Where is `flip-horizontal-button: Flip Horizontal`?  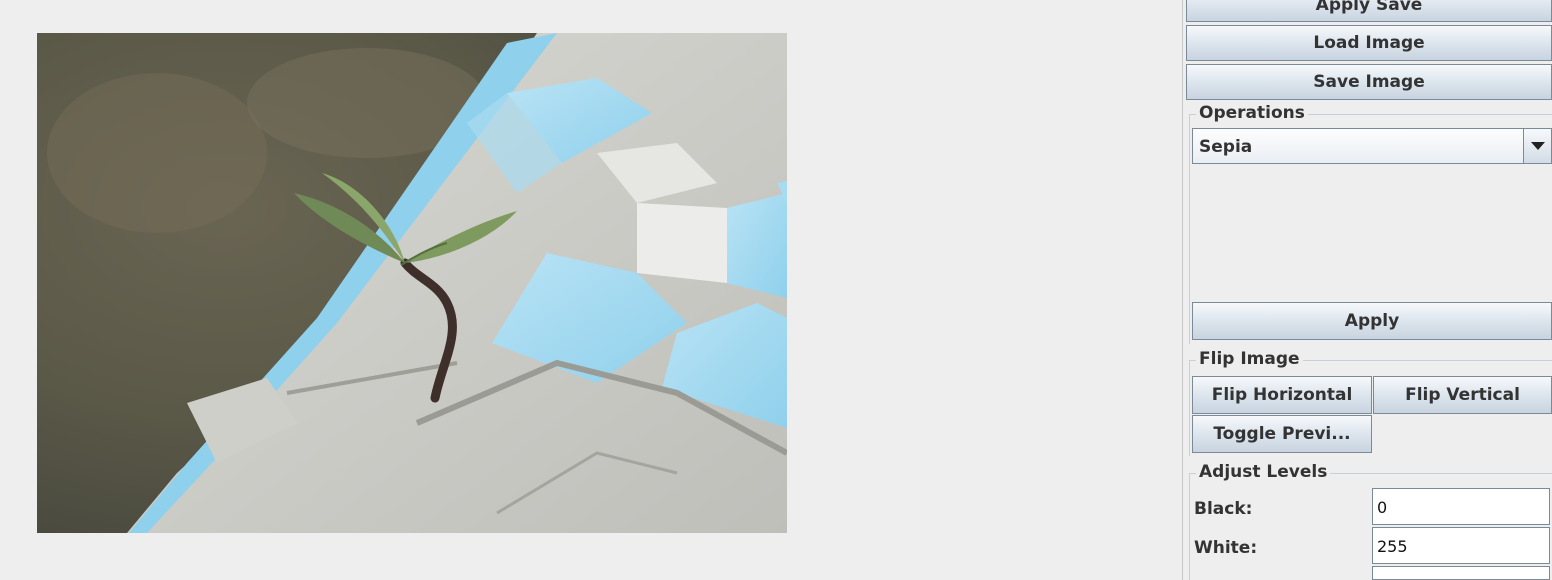
flip-horizontal-button: Flip Horizontal is located at coordinates (1282, 395).